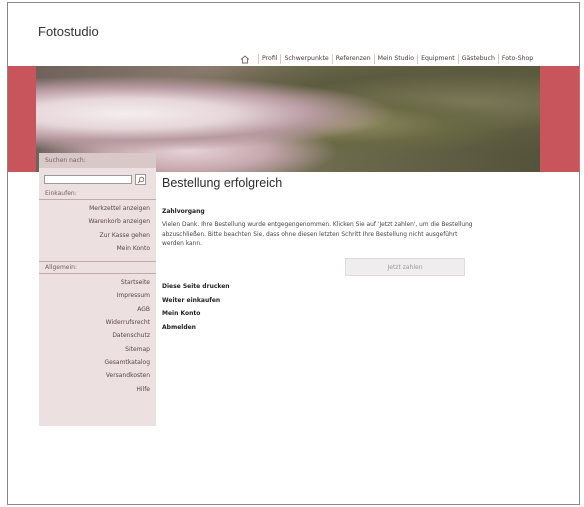 Image resolution: width=584 pixels, height=507 pixels. I want to click on sidebar-item-merkzettel: Merkzettel anzeigen, so click(97, 208).